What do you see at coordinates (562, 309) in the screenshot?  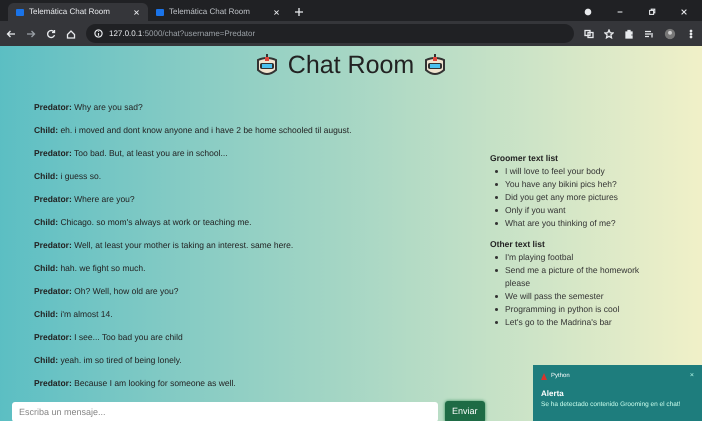 I see `list-item: Programming in python is cool` at bounding box center [562, 309].